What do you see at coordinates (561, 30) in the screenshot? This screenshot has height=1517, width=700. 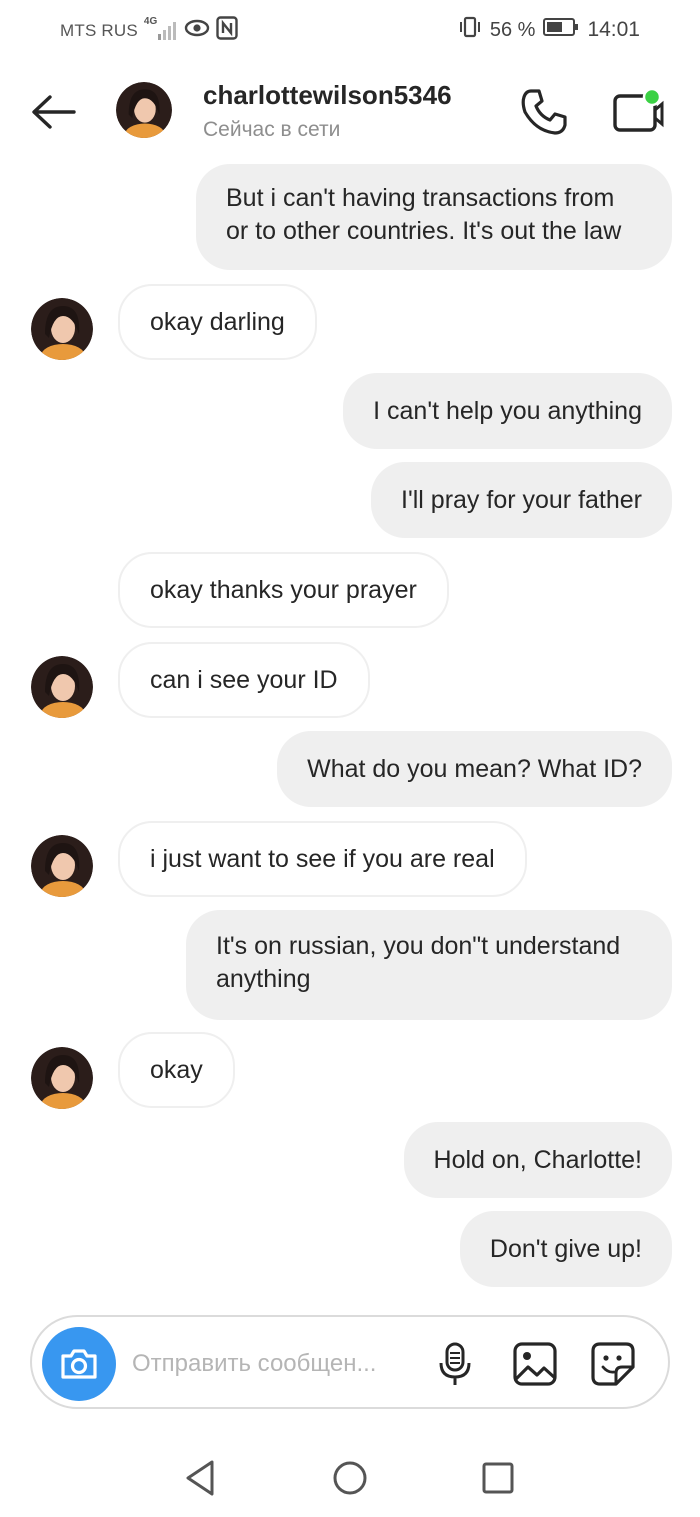 I see `battery-icon` at bounding box center [561, 30].